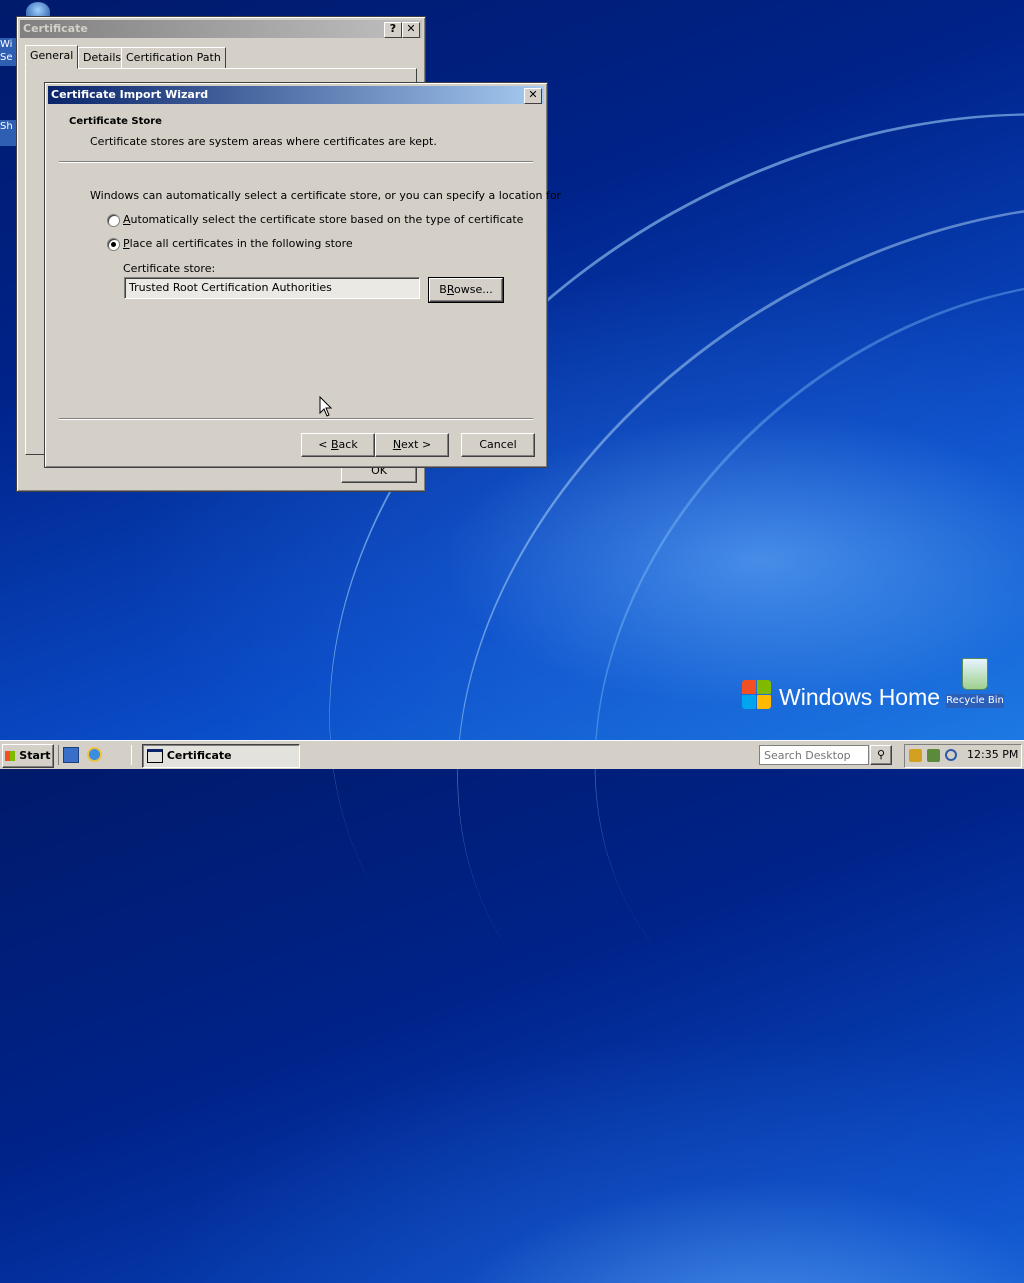 This screenshot has width=1024, height=1283. I want to click on desktop-icon-label: Wi, so click(6, 44).